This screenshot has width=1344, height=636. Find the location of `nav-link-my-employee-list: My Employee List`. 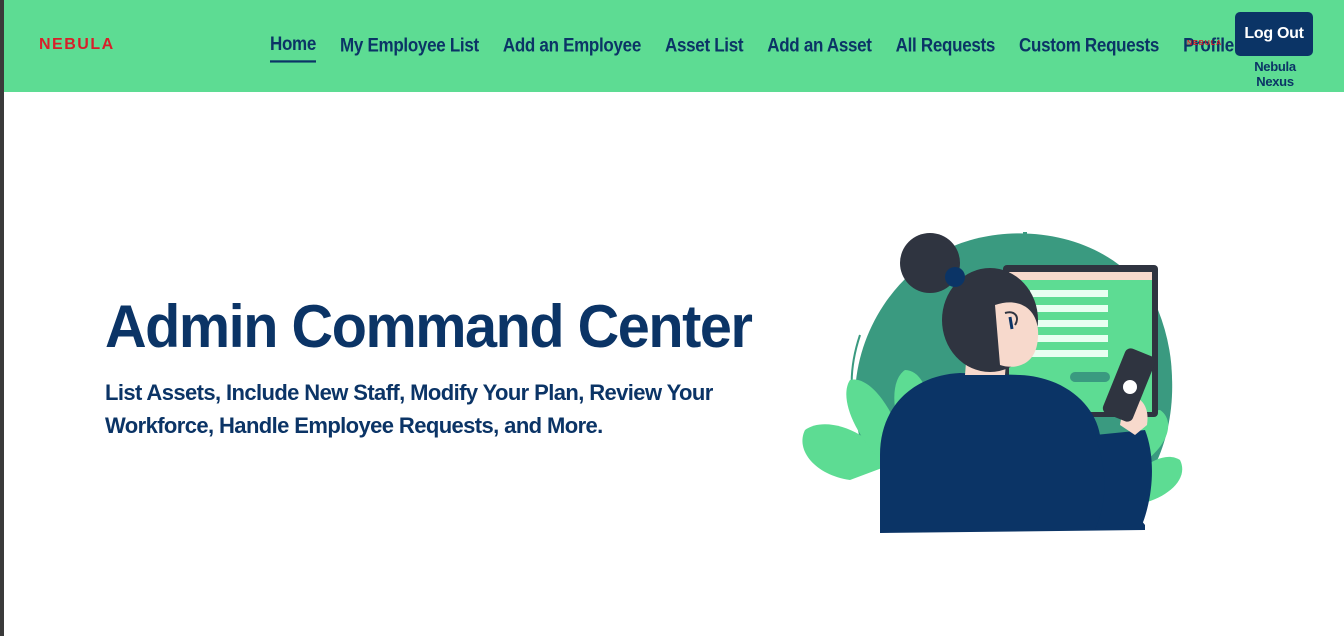

nav-link-my-employee-list: My Employee List is located at coordinates (409, 48).